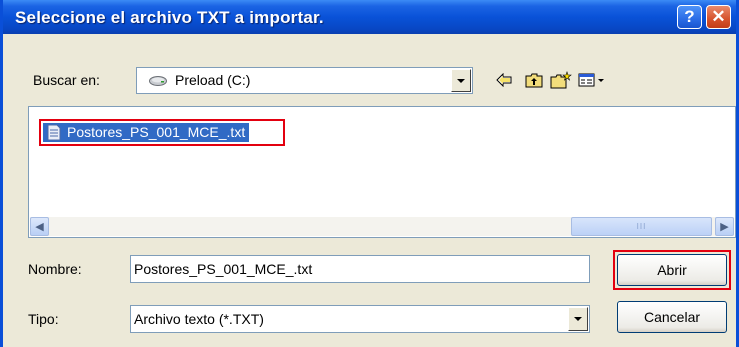 This screenshot has width=739, height=347. What do you see at coordinates (55, 269) in the screenshot?
I see `filename-label: Nombre:` at bounding box center [55, 269].